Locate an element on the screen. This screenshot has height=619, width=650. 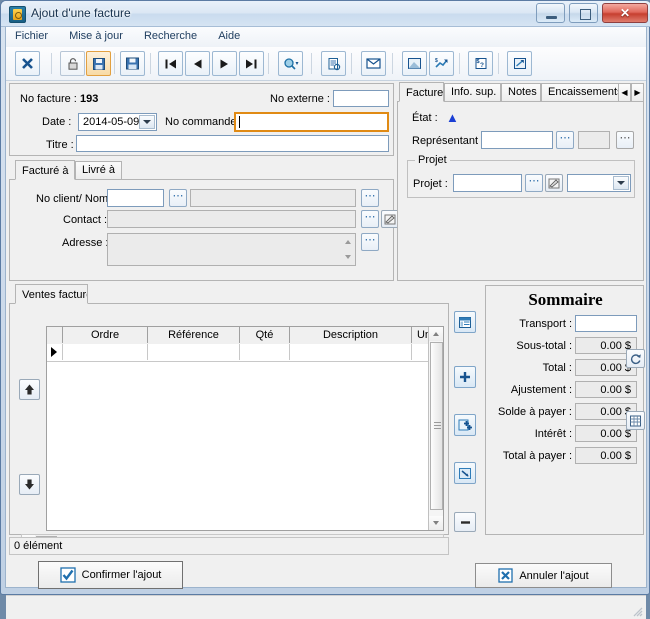
menu-recherche: Recherche is located at coordinates (170, 36).